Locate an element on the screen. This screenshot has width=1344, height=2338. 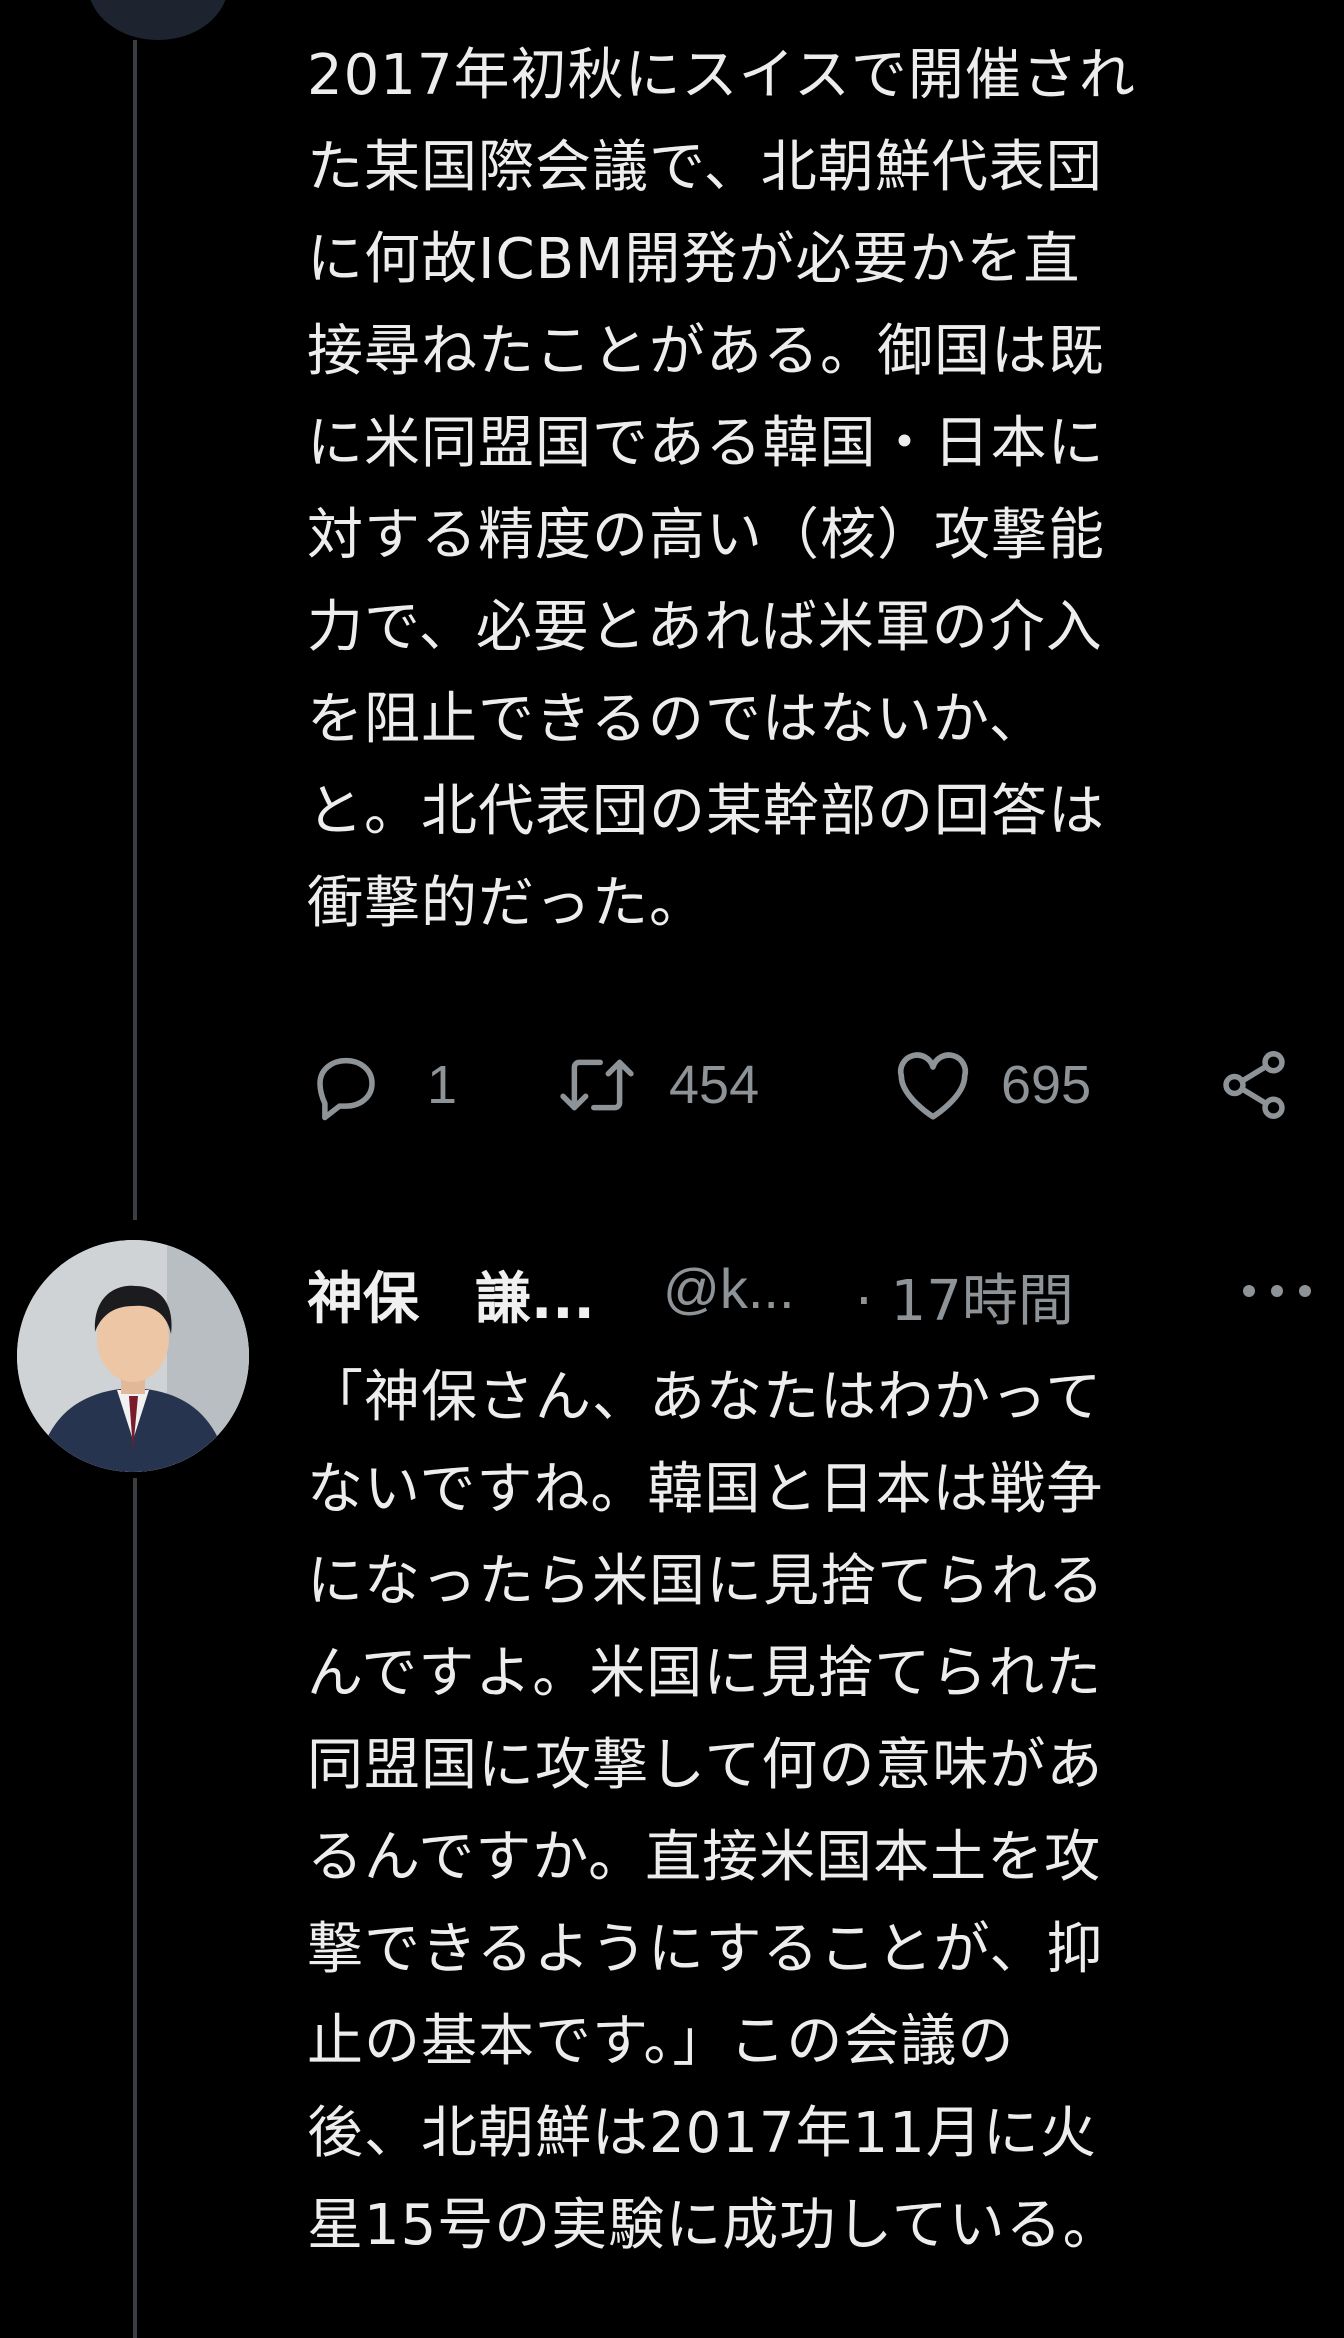
tweet-2-line: んですよ。米国に見捨てられた is located at coordinates (705, 1673).